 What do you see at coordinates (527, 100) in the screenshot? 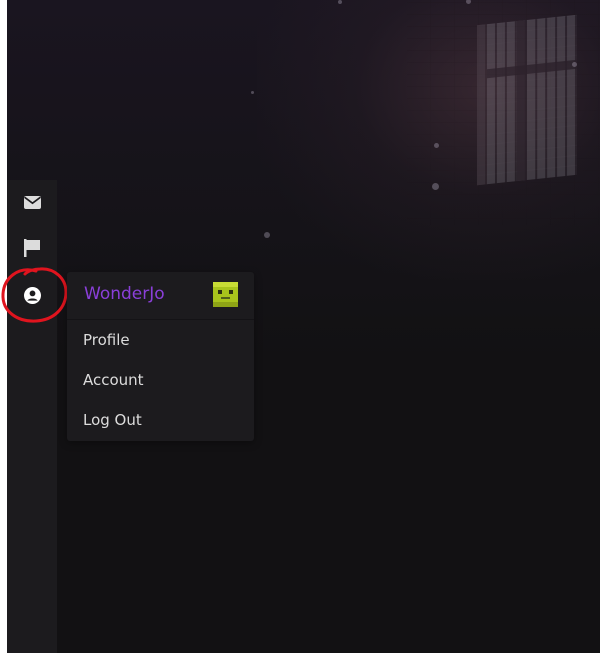
I see `background-window` at bounding box center [527, 100].